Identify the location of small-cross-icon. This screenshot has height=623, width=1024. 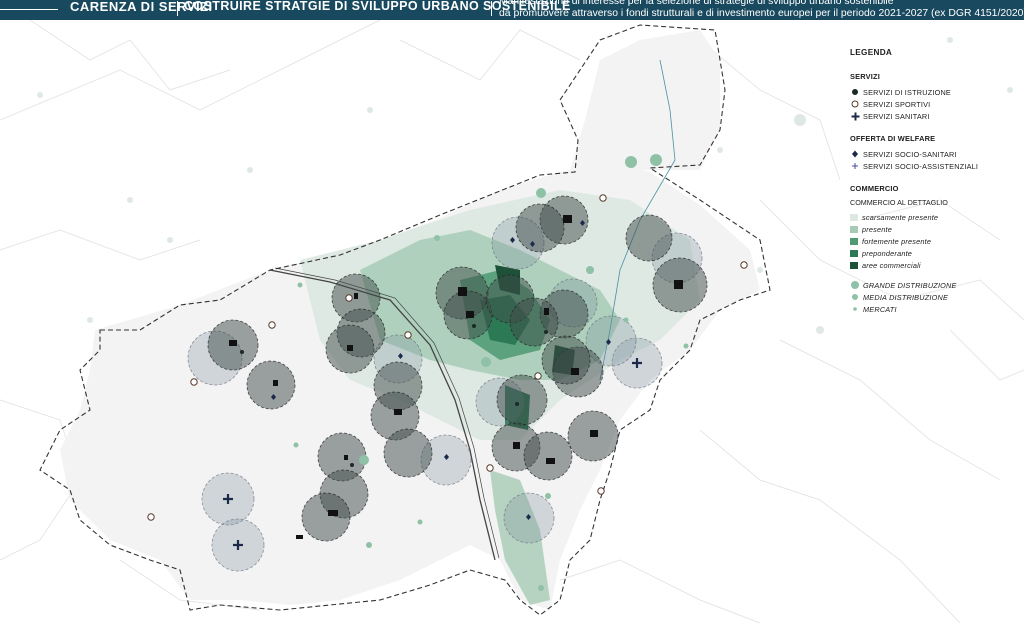
(855, 166).